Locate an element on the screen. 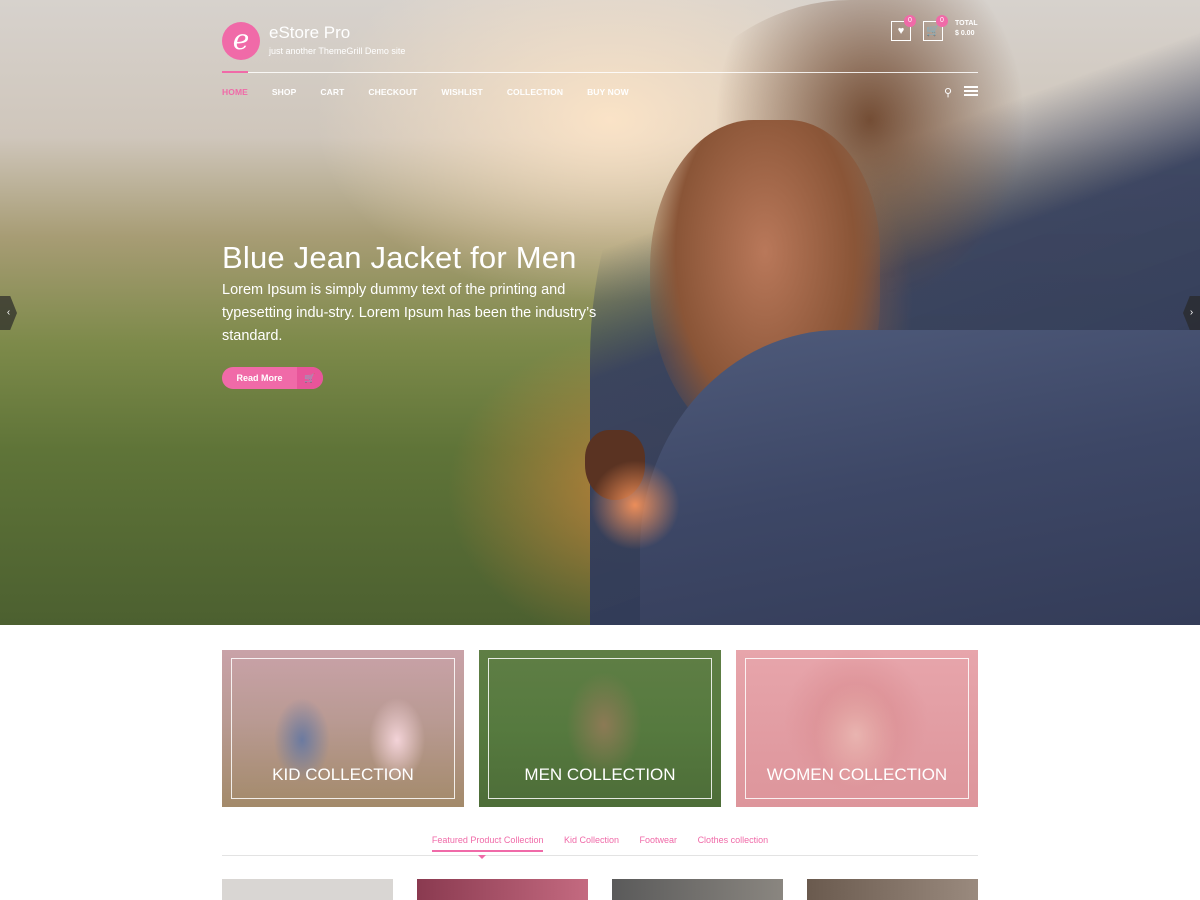  site-description: just another ThemeGrill Demo site is located at coordinates (337, 51).